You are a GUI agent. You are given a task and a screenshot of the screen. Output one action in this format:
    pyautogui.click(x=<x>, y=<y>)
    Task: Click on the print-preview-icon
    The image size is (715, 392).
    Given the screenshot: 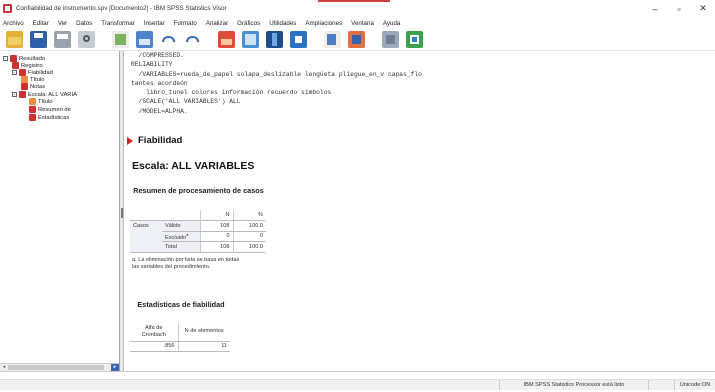 What is the action you would take?
    pyautogui.click(x=86, y=39)
    